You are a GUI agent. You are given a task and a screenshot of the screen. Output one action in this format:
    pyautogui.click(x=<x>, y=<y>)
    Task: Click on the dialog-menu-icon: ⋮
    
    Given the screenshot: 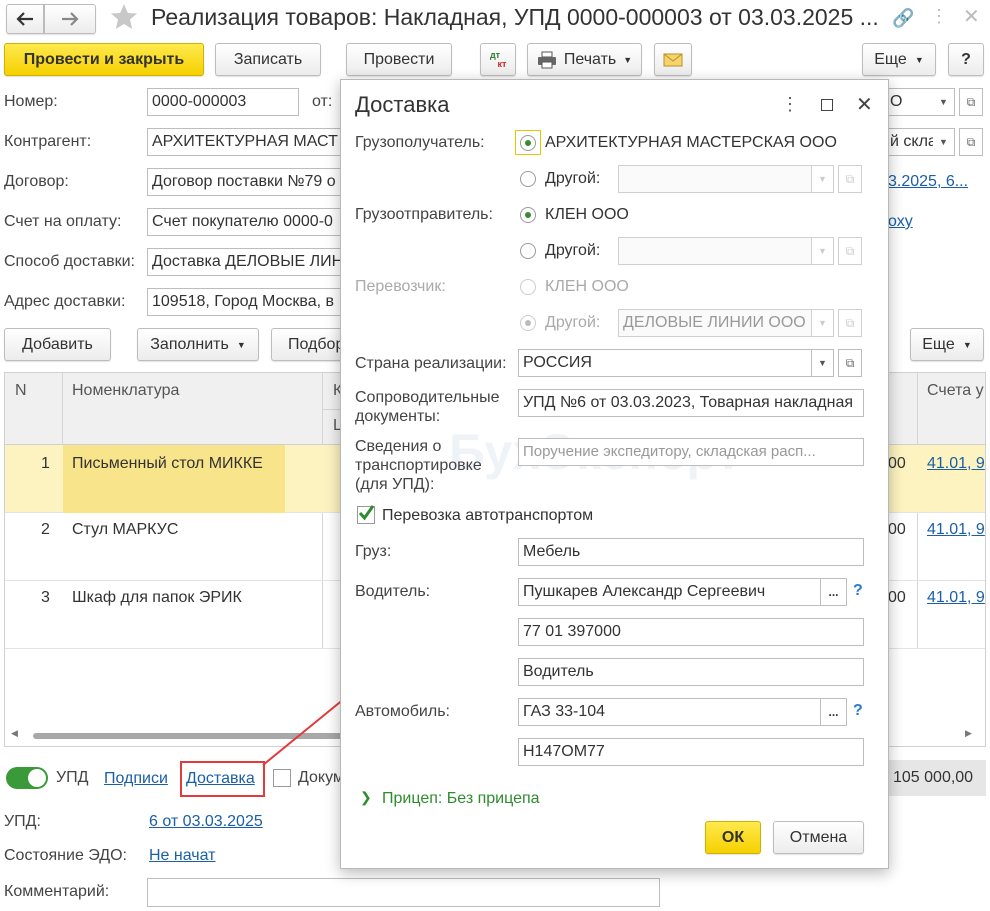 What is the action you would take?
    pyautogui.click(x=790, y=104)
    